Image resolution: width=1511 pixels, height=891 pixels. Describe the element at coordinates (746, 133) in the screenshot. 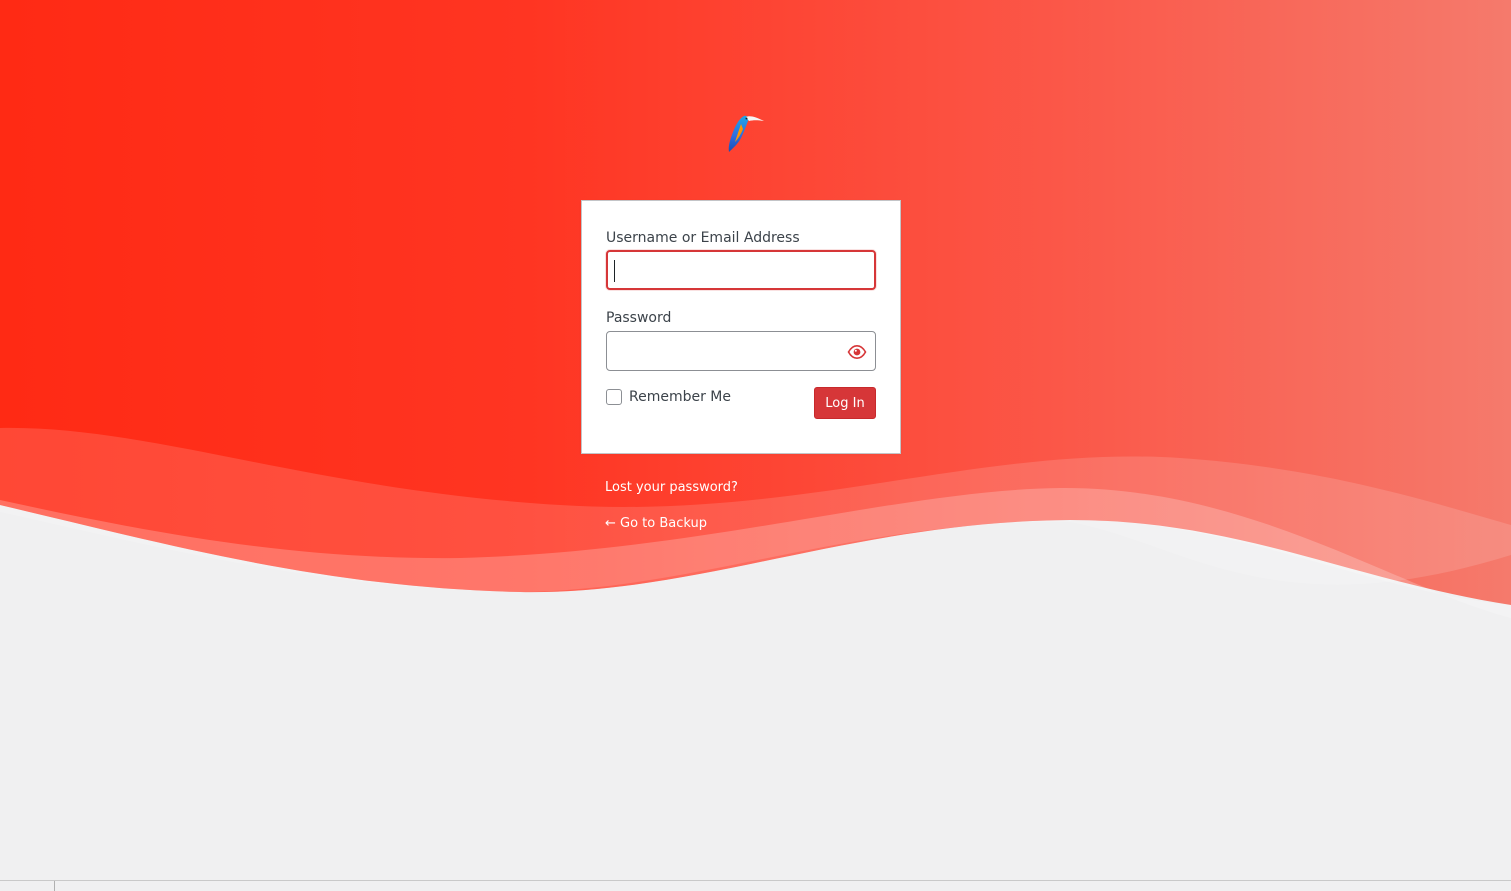

I see `kingfisher-logo-icon` at that location.